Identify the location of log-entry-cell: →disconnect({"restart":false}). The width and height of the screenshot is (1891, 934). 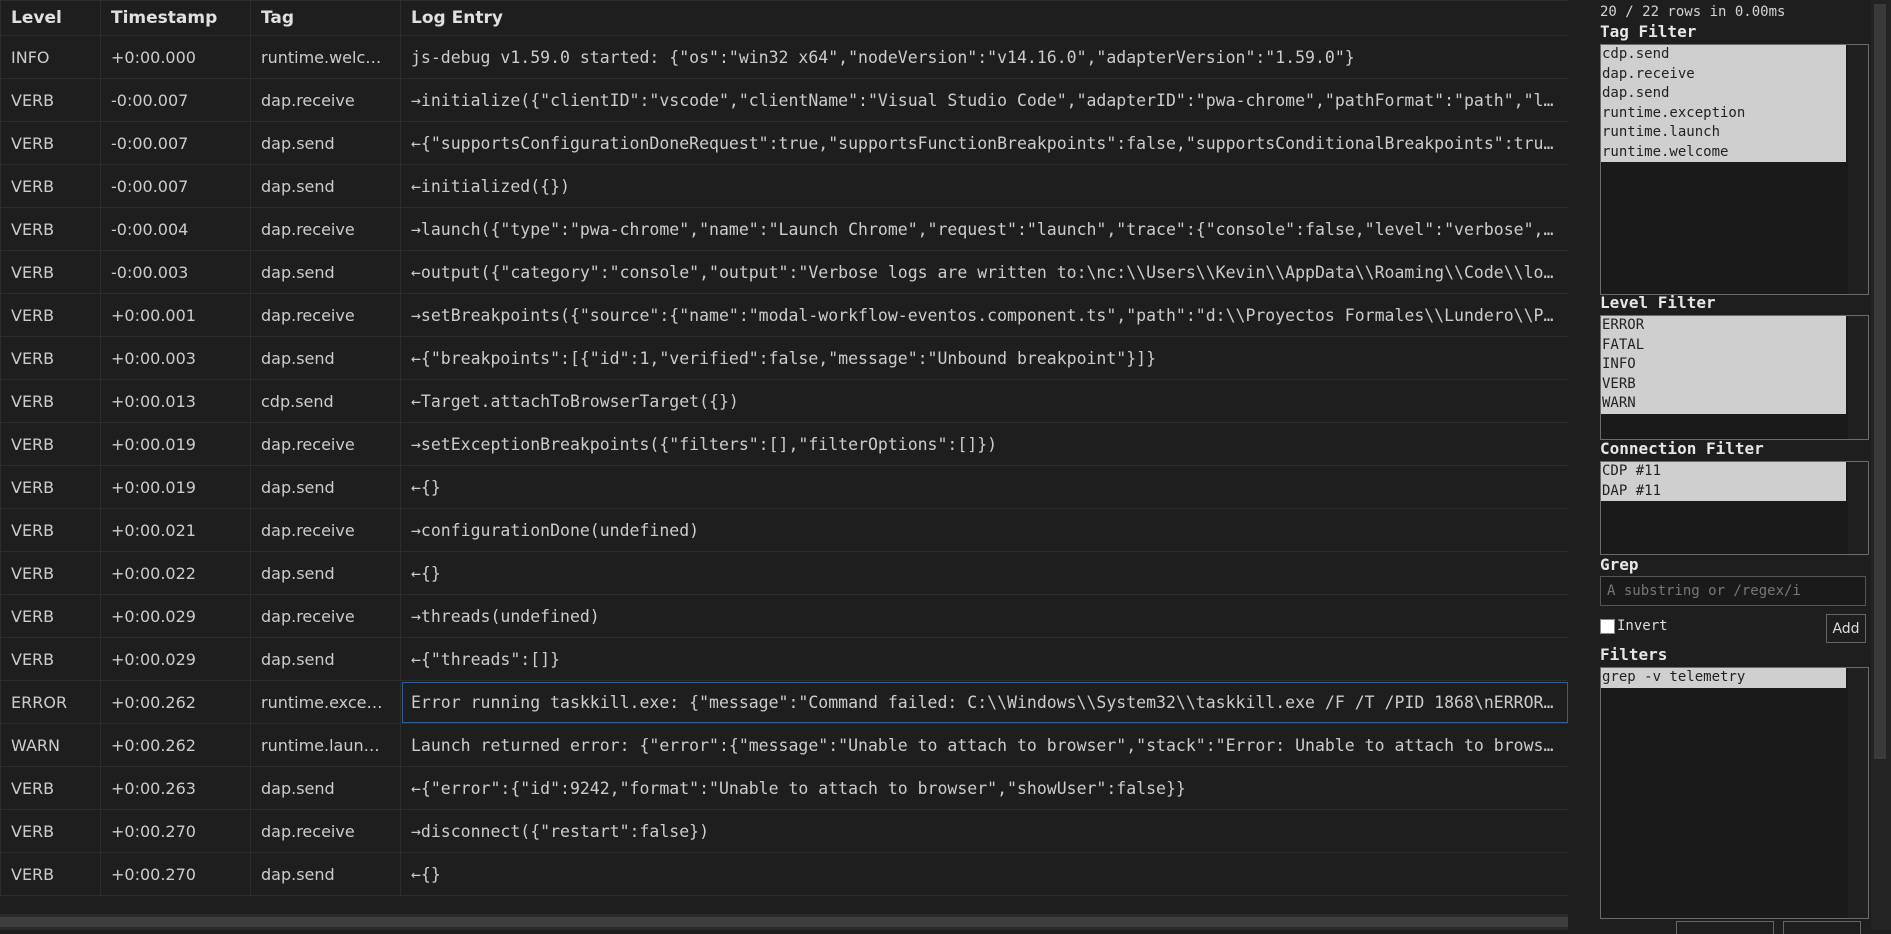
(984, 831).